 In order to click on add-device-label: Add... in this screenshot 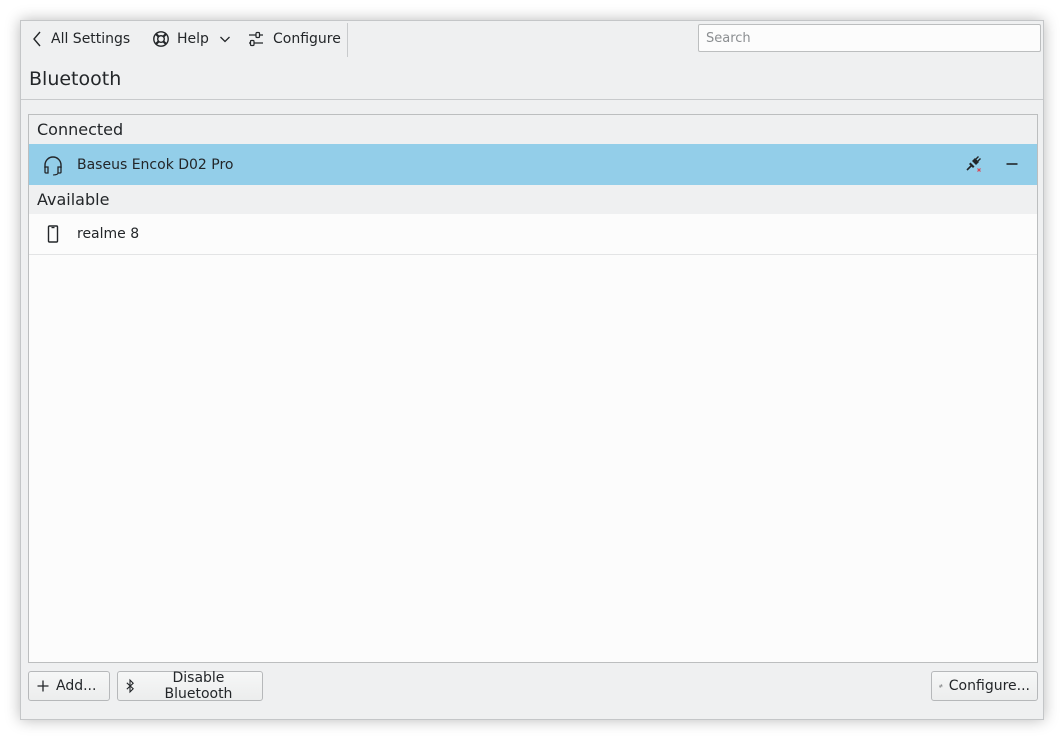, I will do `click(76, 686)`.